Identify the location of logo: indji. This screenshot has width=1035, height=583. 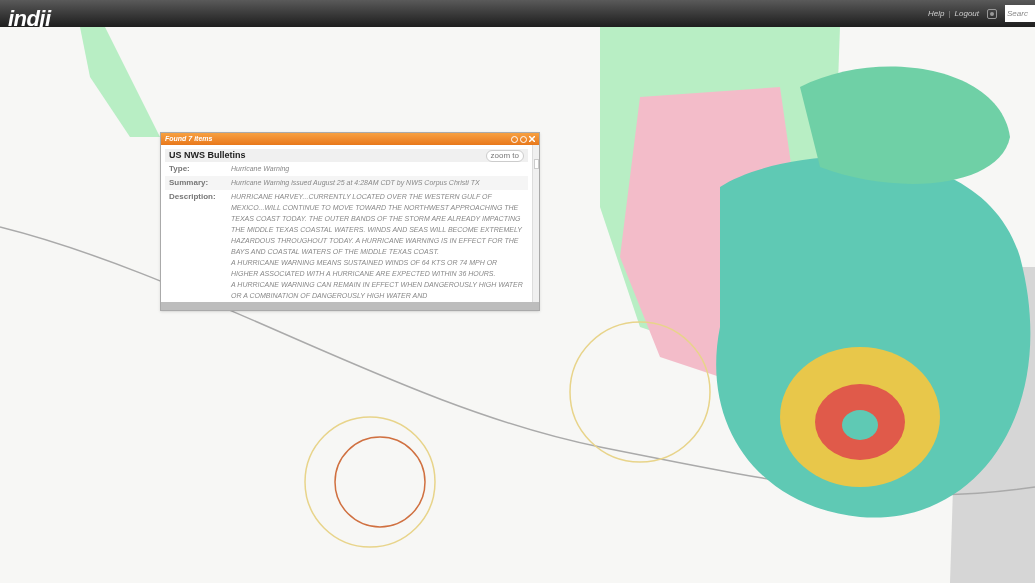
(29, 18).